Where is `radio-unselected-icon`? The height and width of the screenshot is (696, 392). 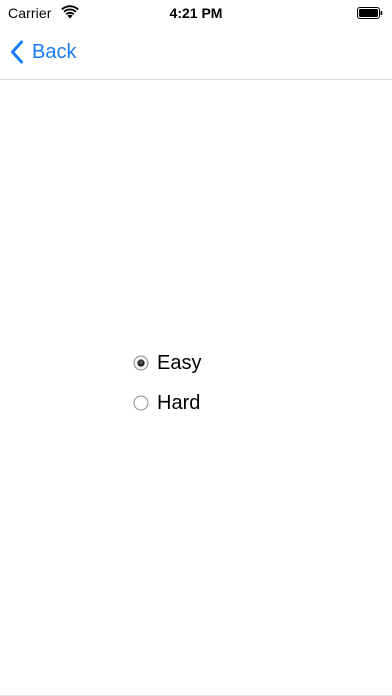
radio-unselected-icon is located at coordinates (141, 403).